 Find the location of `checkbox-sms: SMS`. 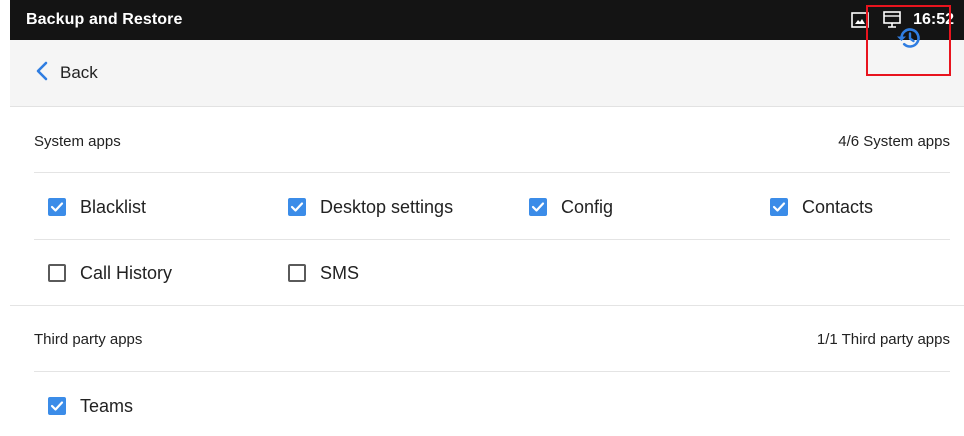

checkbox-sms: SMS is located at coordinates (323, 273).